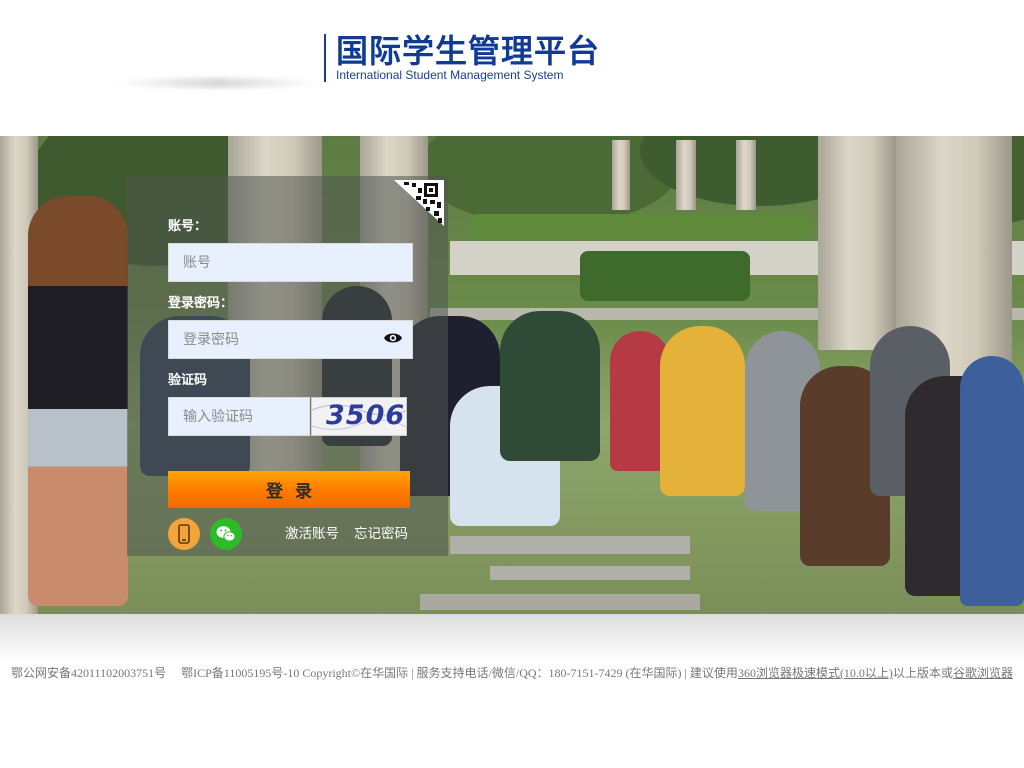 The width and height of the screenshot is (1024, 768). What do you see at coordinates (312, 532) in the screenshot?
I see `activate-account-link: 激活账号` at bounding box center [312, 532].